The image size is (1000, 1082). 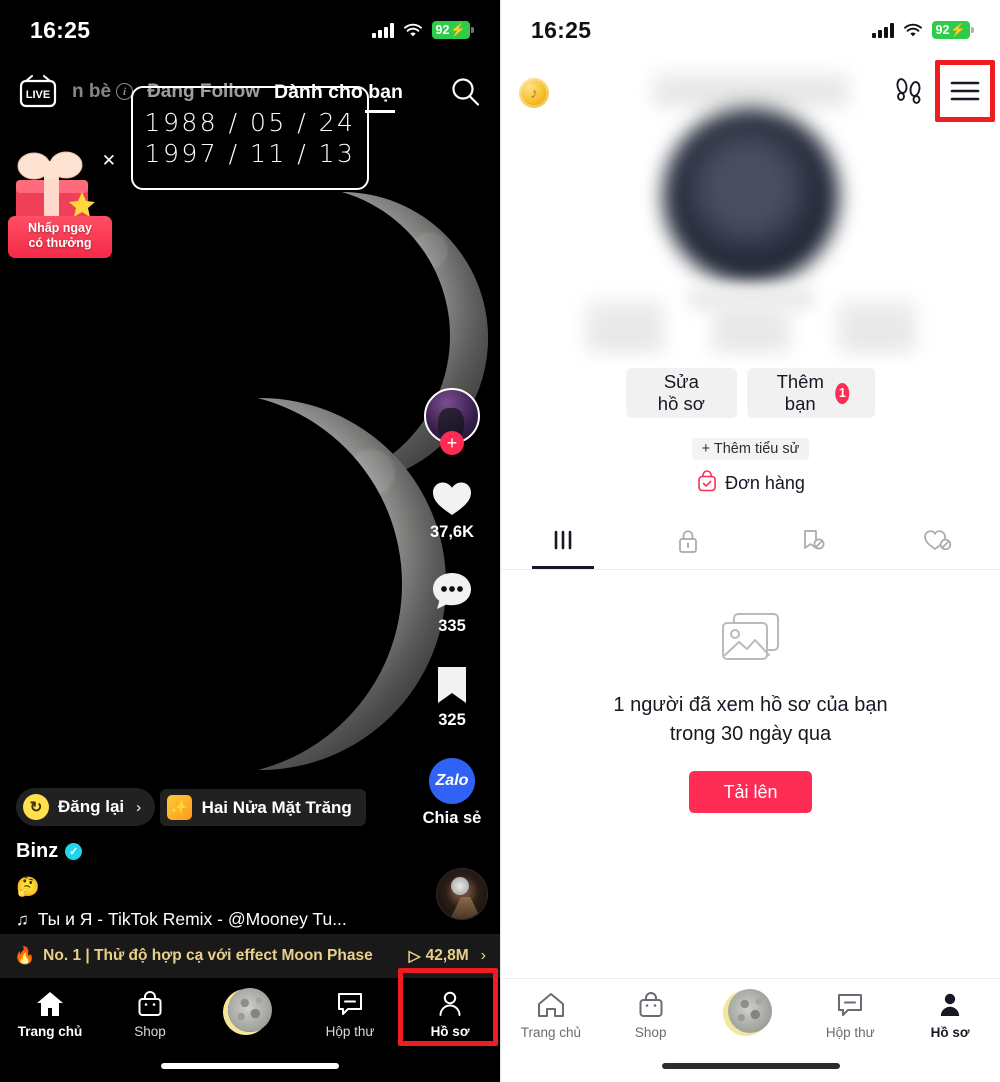 I want to click on tiktok-coin-icon: ♪, so click(x=534, y=93).